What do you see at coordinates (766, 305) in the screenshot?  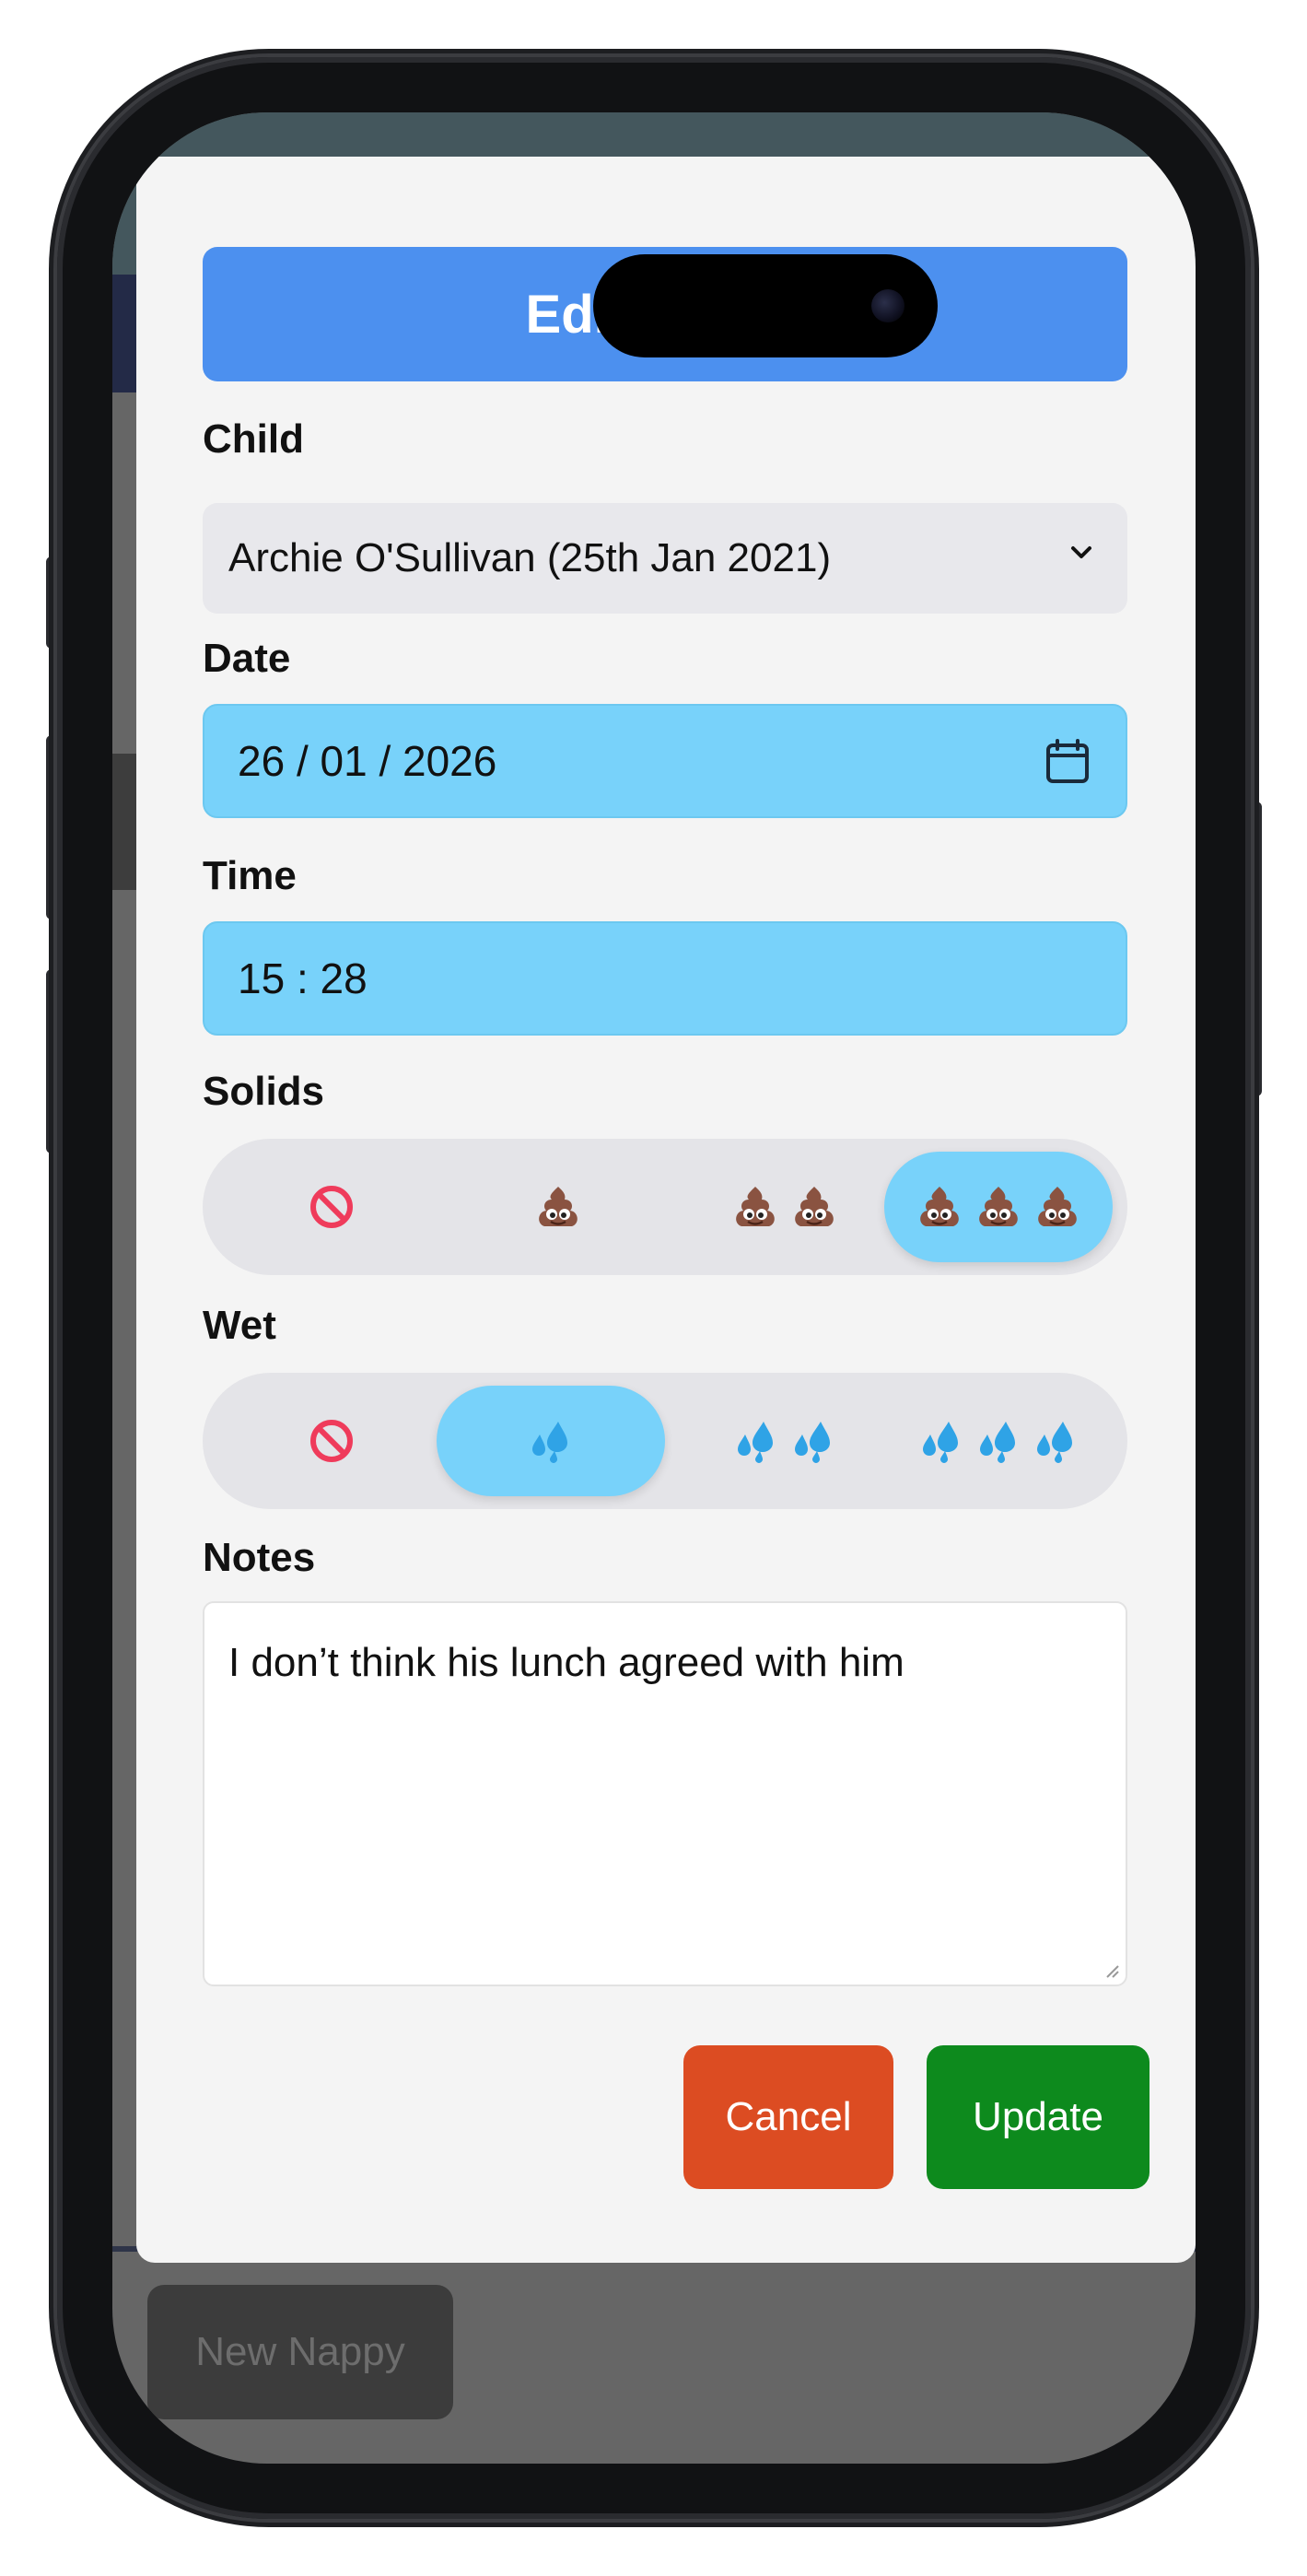 I see `dynamic-island` at bounding box center [766, 305].